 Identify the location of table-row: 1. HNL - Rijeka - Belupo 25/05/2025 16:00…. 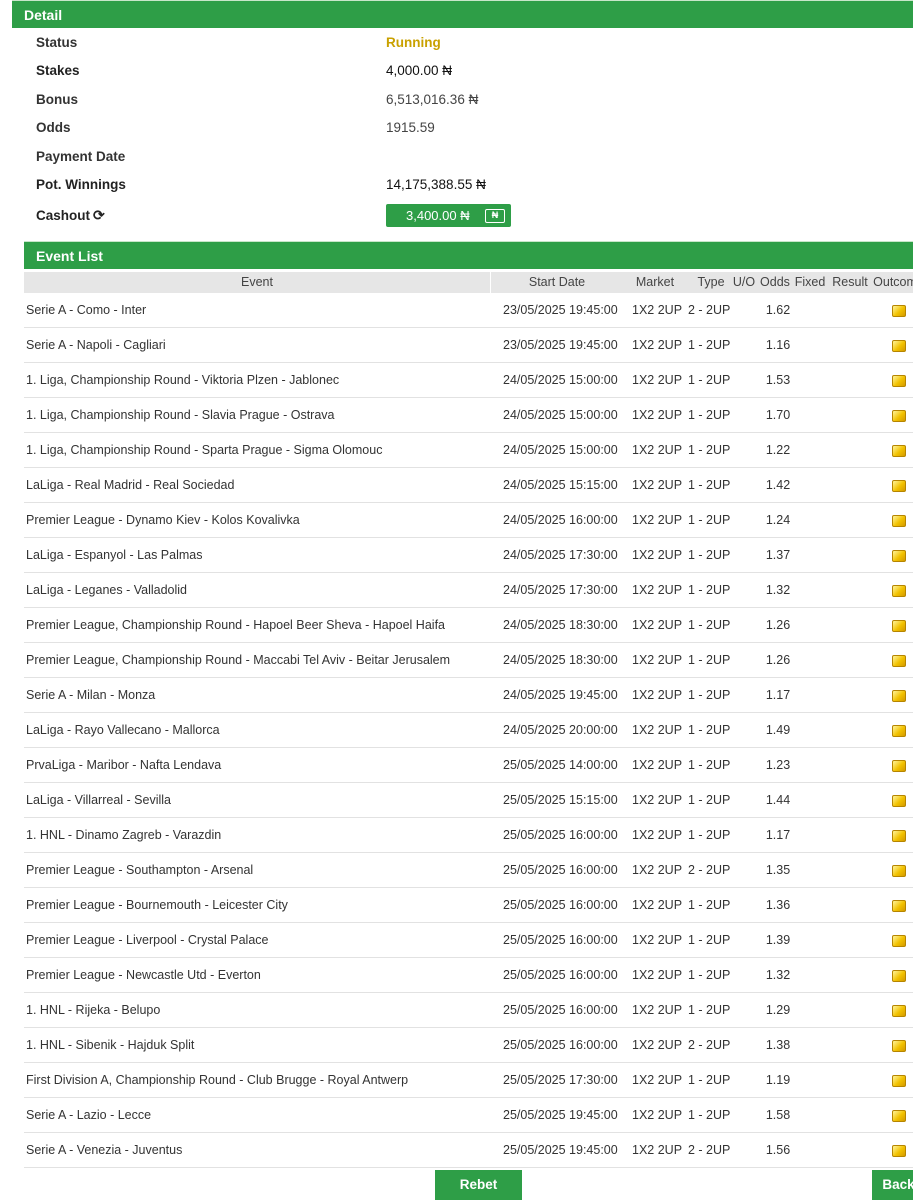
(468, 1010).